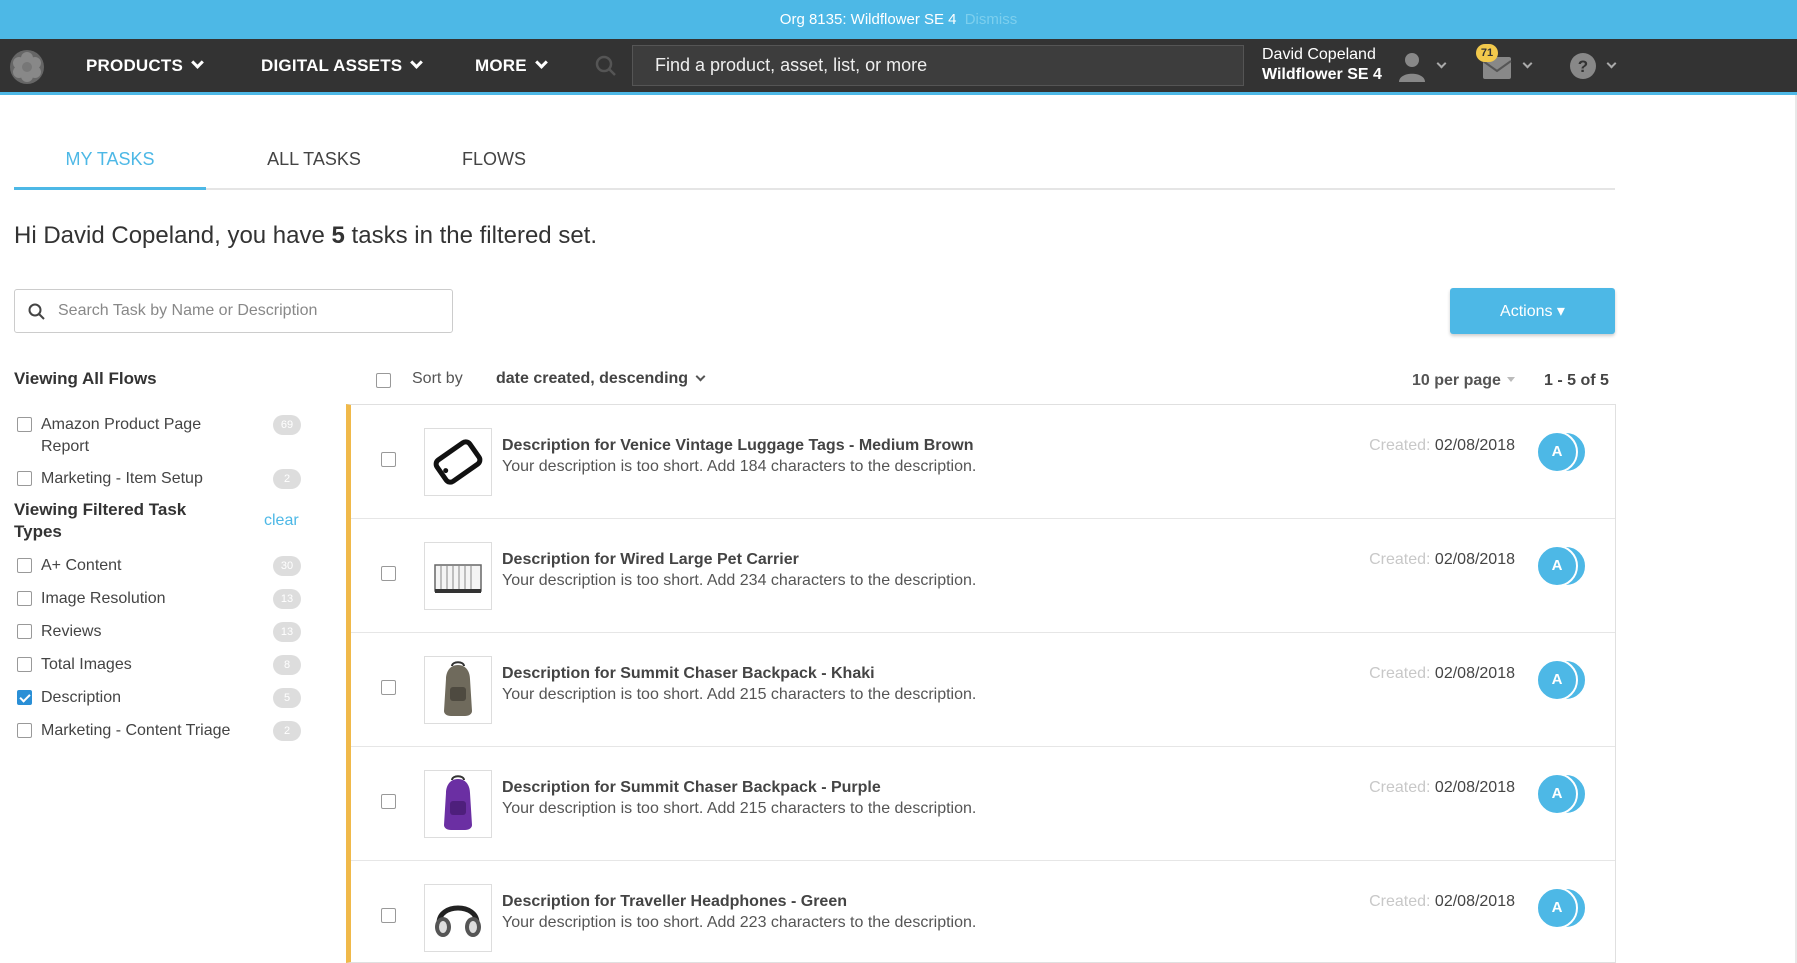  What do you see at coordinates (287, 632) in the screenshot?
I see `filter-count-badge: 13` at bounding box center [287, 632].